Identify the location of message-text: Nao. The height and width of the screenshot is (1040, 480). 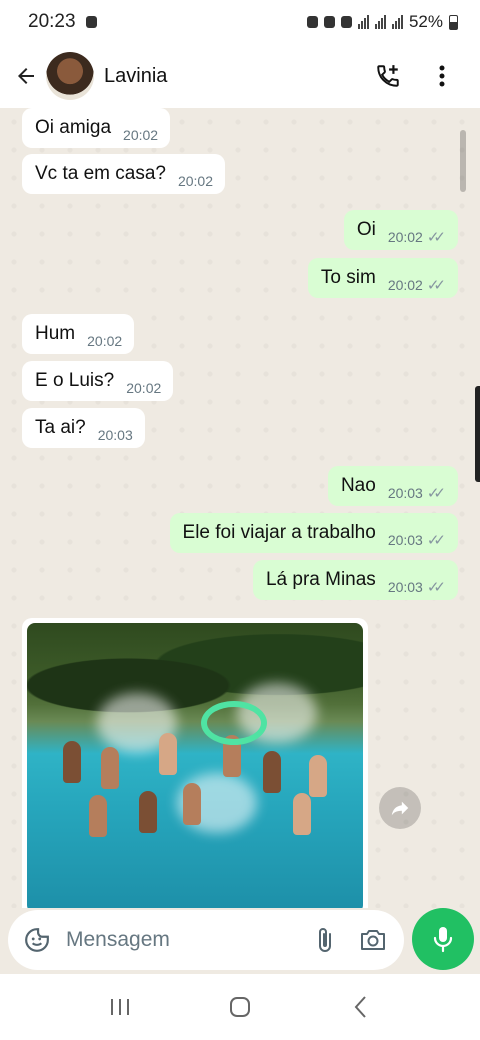
(358, 485).